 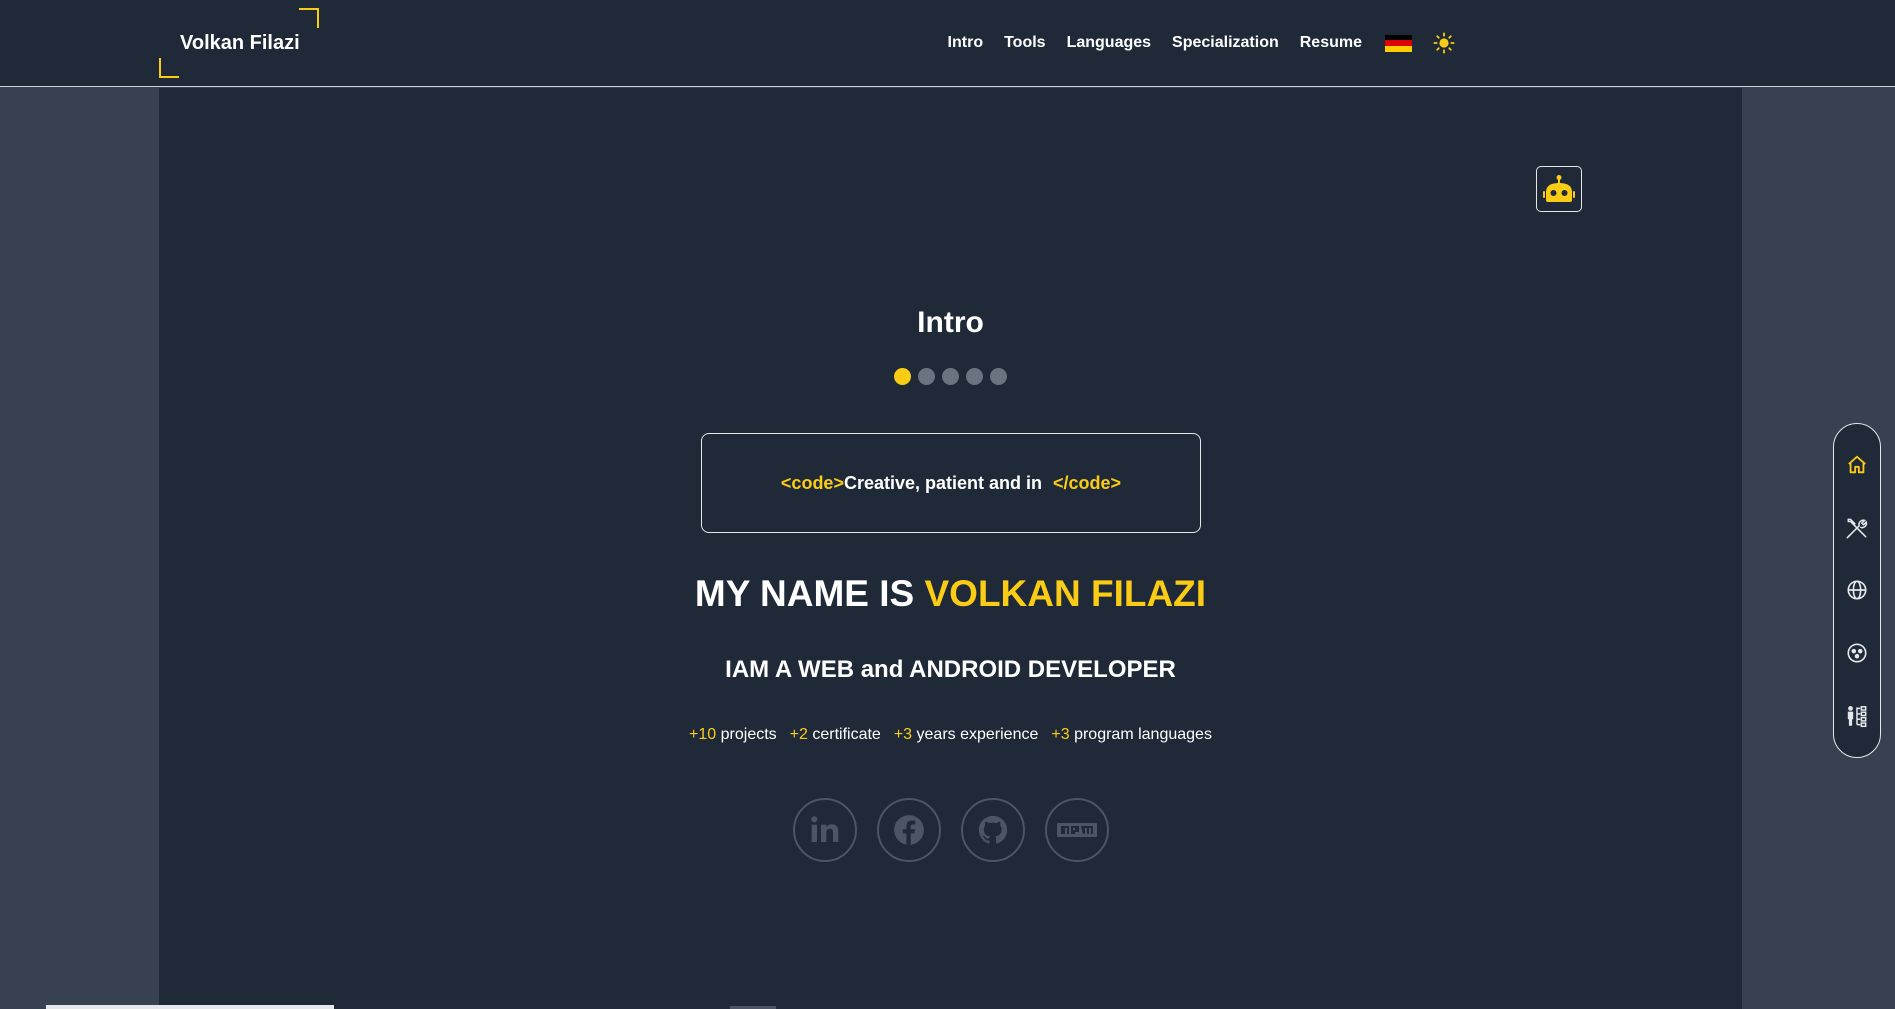 I want to click on logo: Volkan Filazi, so click(x=239, y=43).